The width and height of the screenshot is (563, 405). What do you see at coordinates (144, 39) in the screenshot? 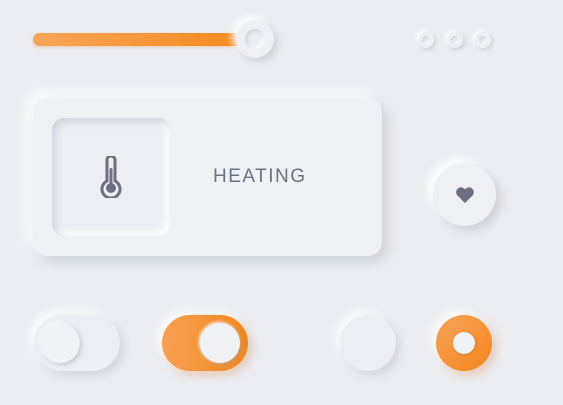
I see `slider-fill` at bounding box center [144, 39].